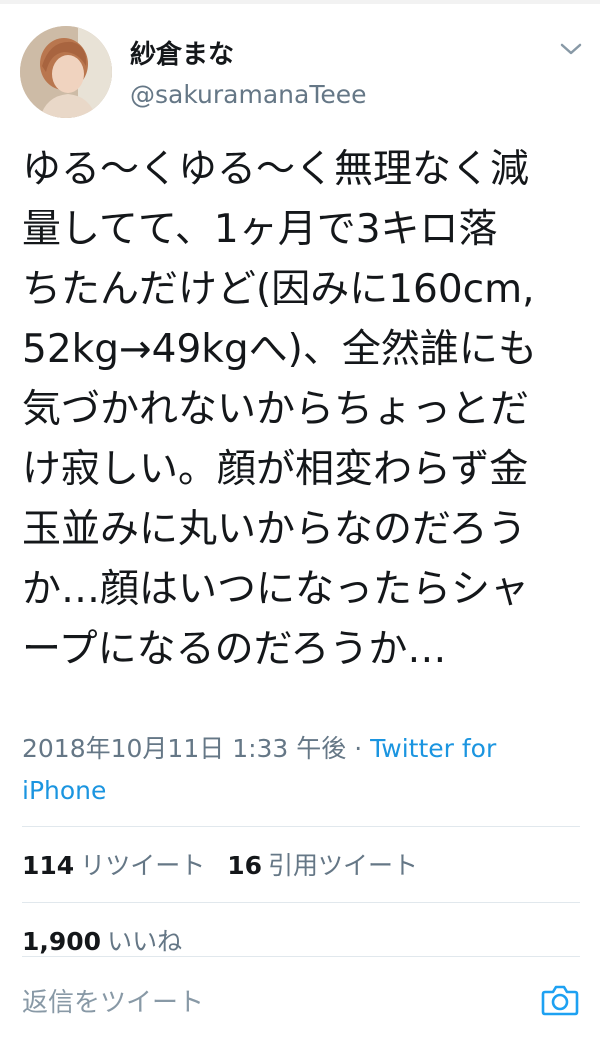 The image size is (600, 1044). I want to click on likes-label: いいね, so click(145, 941).